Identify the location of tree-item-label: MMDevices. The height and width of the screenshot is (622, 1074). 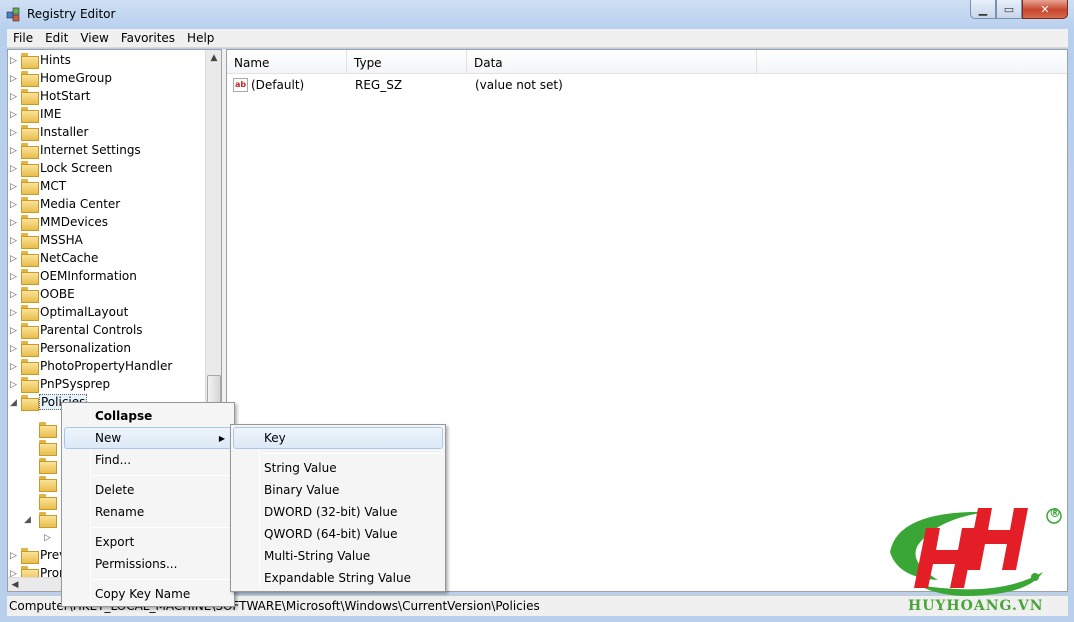
(74, 222).